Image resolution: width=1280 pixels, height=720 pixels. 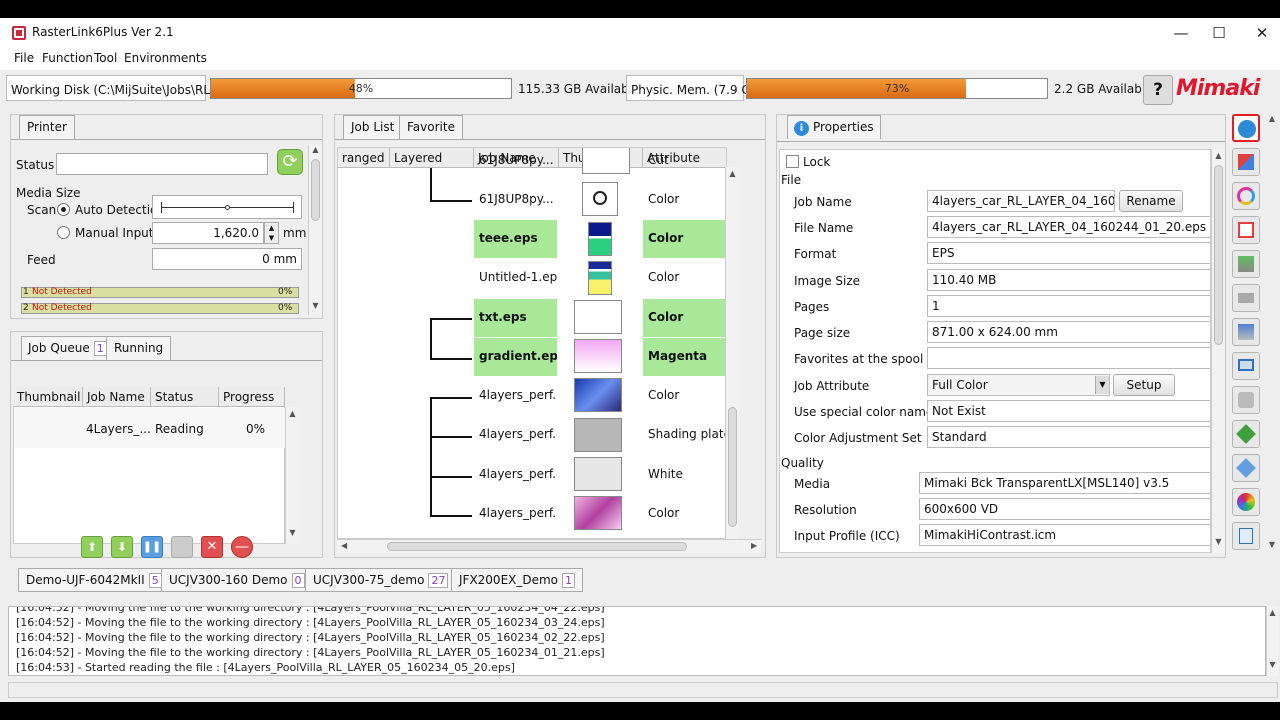 What do you see at coordinates (517, 580) in the screenshot?
I see `printer-tab-jfx200ex: JFX200EX_Demo 1` at bounding box center [517, 580].